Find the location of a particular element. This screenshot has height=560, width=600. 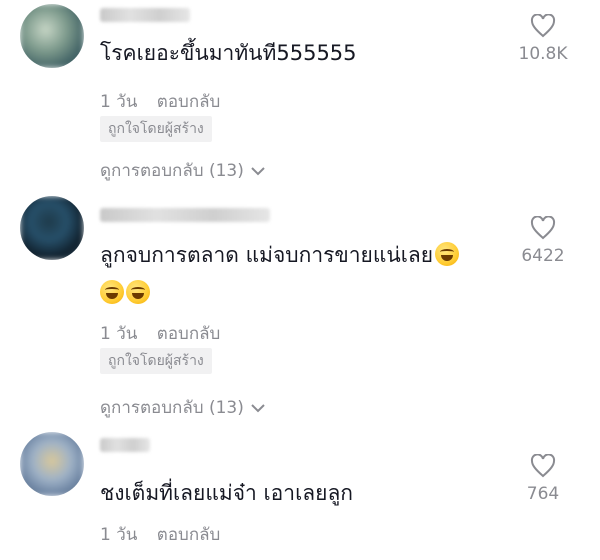

like-button: 10.8K is located at coordinates (543, 38).